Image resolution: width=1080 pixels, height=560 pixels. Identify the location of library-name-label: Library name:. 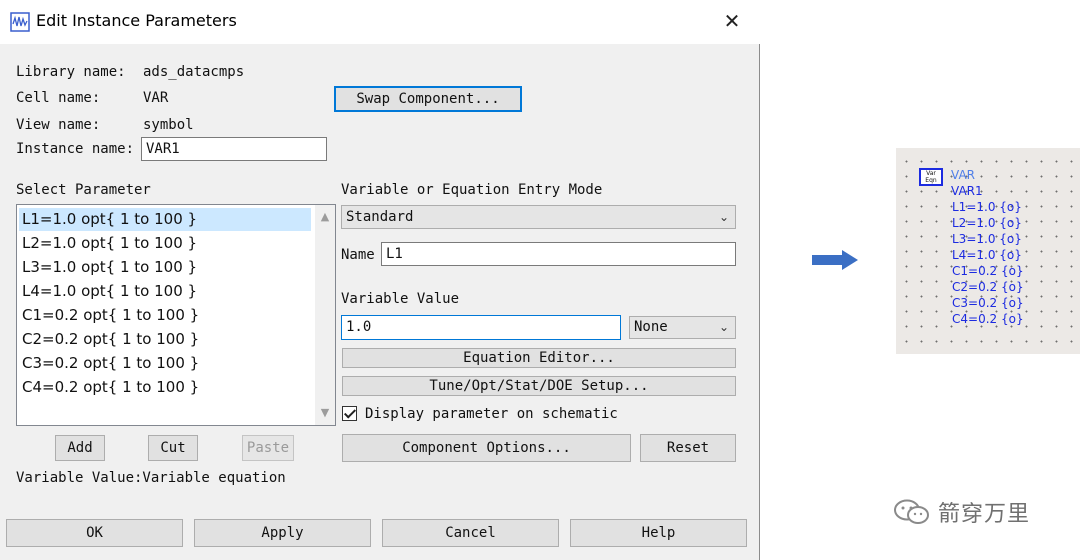
(71, 72).